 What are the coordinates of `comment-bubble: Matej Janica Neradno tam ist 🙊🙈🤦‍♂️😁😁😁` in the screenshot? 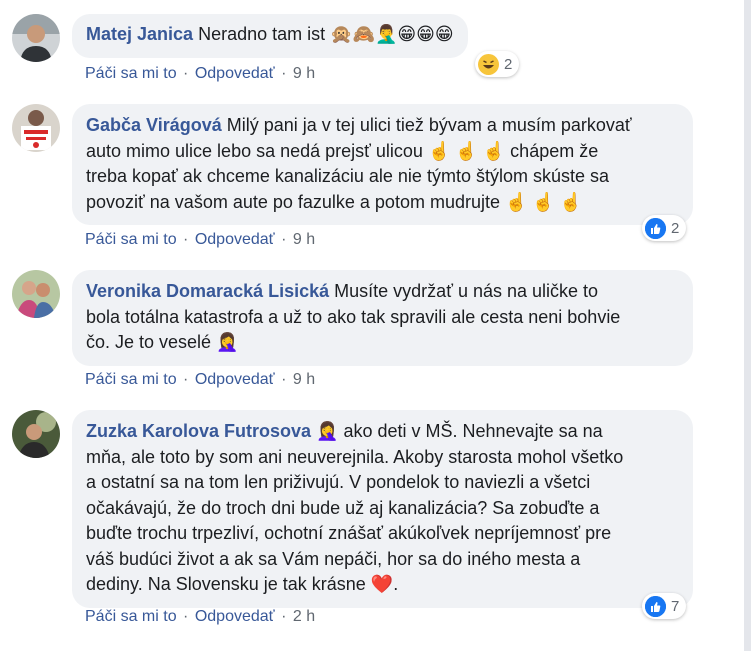 It's located at (270, 36).